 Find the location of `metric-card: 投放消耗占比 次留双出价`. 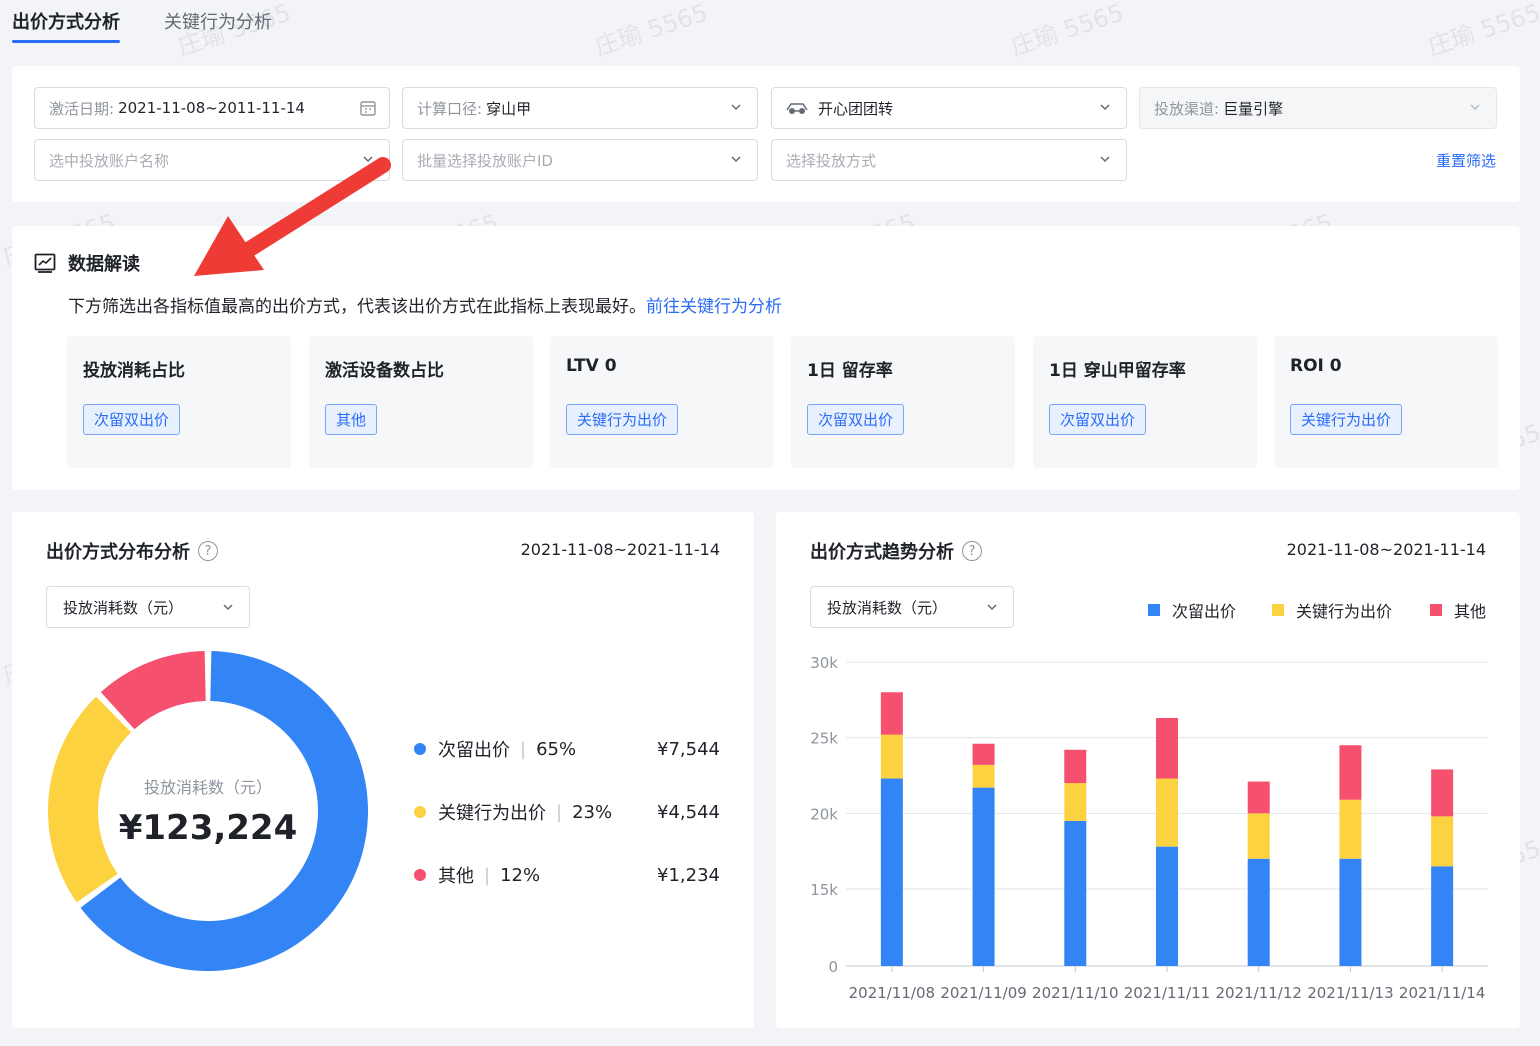

metric-card: 投放消耗占比 次留双出价 is located at coordinates (179, 402).